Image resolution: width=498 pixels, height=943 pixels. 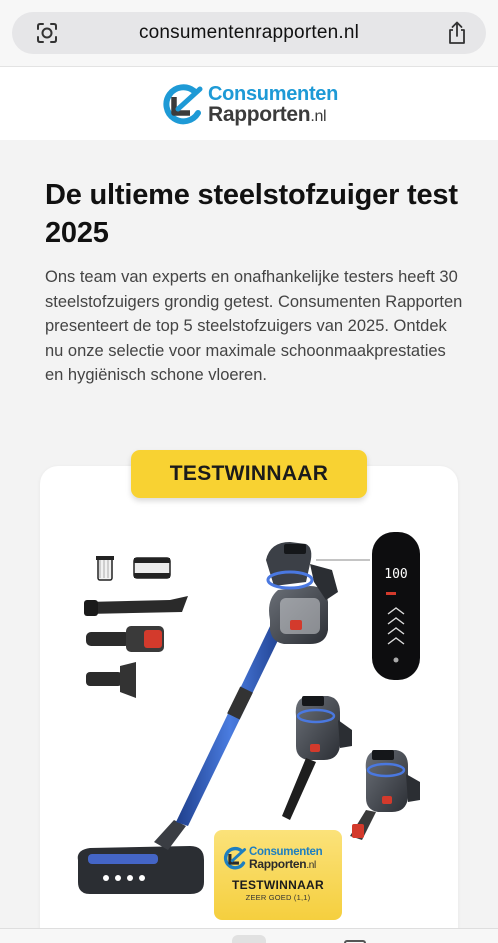 I want to click on testwinnaar-badge: TESTWINNAAR, so click(x=249, y=474).